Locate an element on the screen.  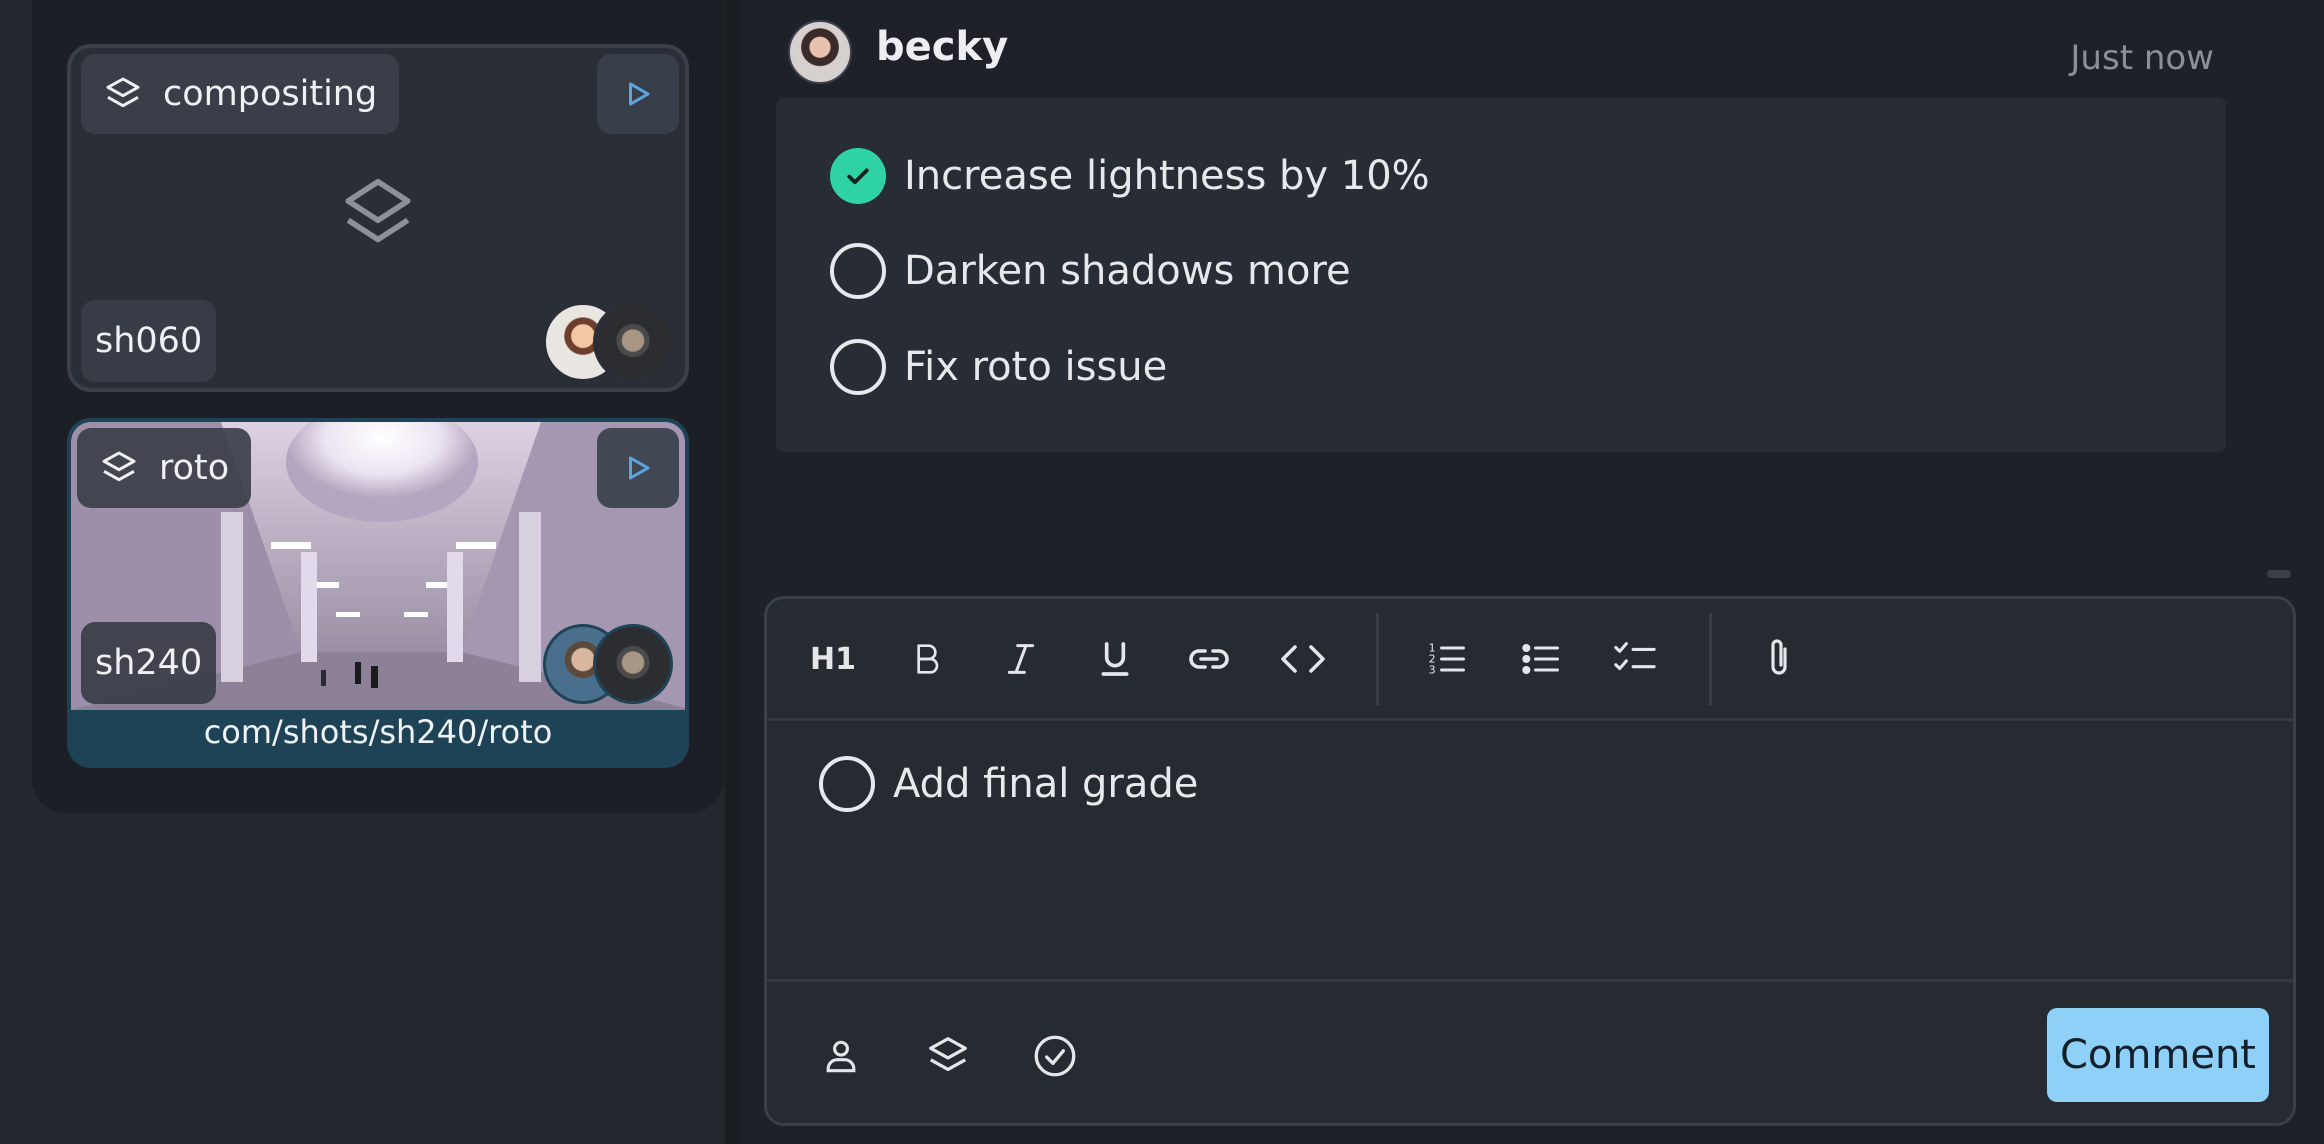
add-task-button is located at coordinates (1055, 1056).